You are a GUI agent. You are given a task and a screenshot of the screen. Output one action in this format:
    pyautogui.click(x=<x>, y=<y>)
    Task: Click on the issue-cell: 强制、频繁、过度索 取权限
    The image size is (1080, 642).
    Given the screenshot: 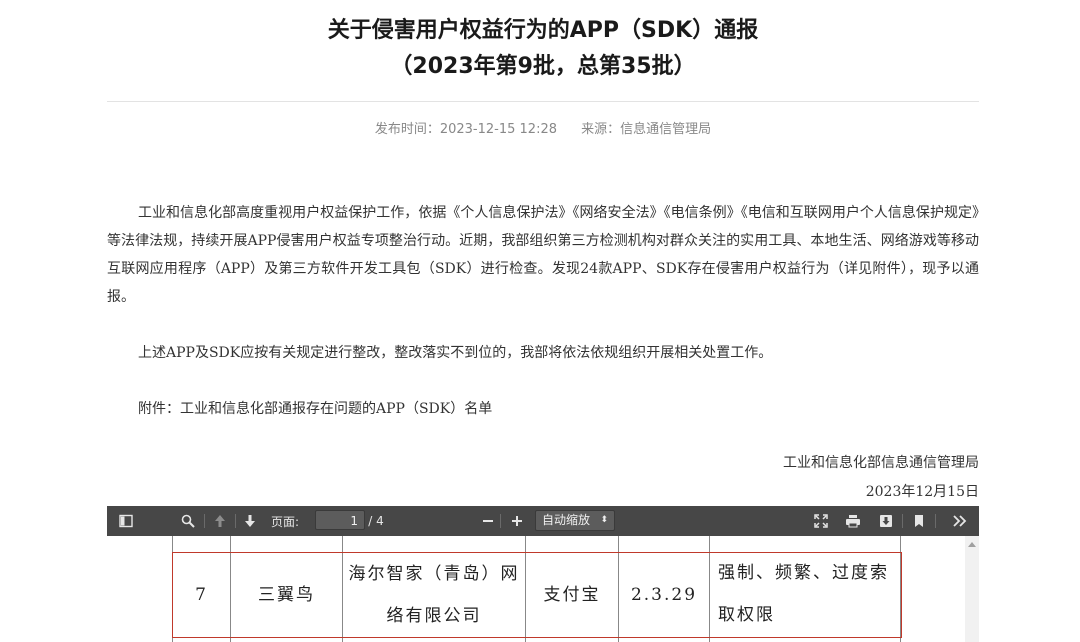 What is the action you would take?
    pyautogui.click(x=809, y=595)
    